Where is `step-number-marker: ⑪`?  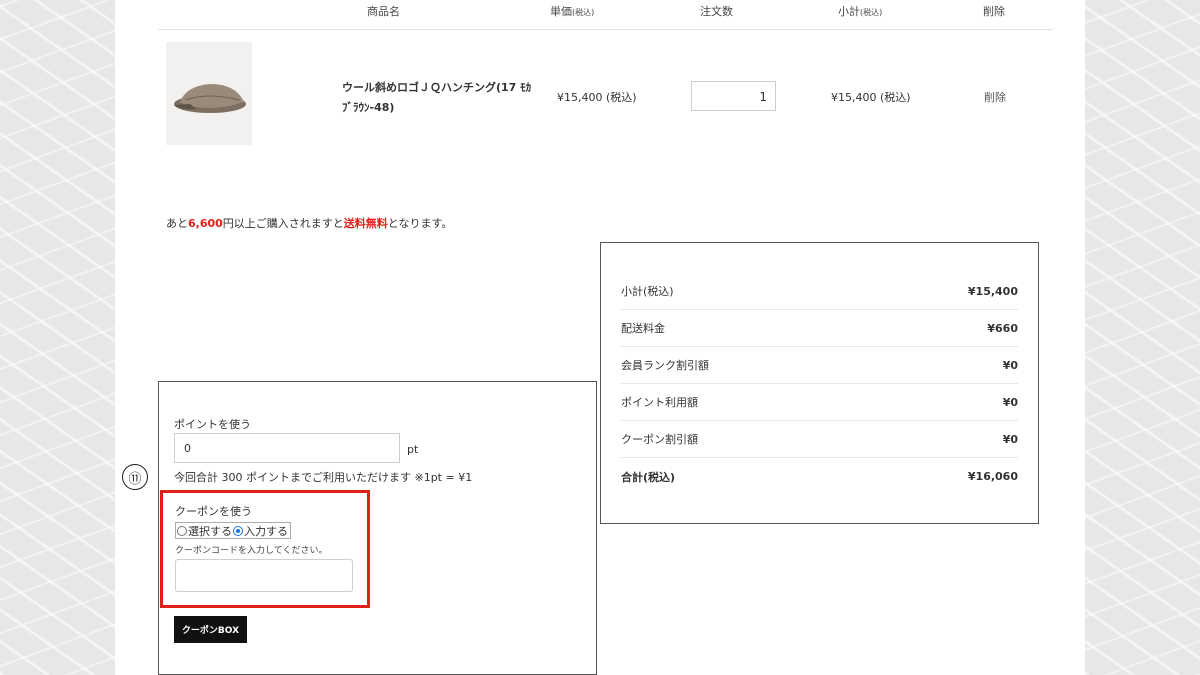 step-number-marker: ⑪ is located at coordinates (135, 477).